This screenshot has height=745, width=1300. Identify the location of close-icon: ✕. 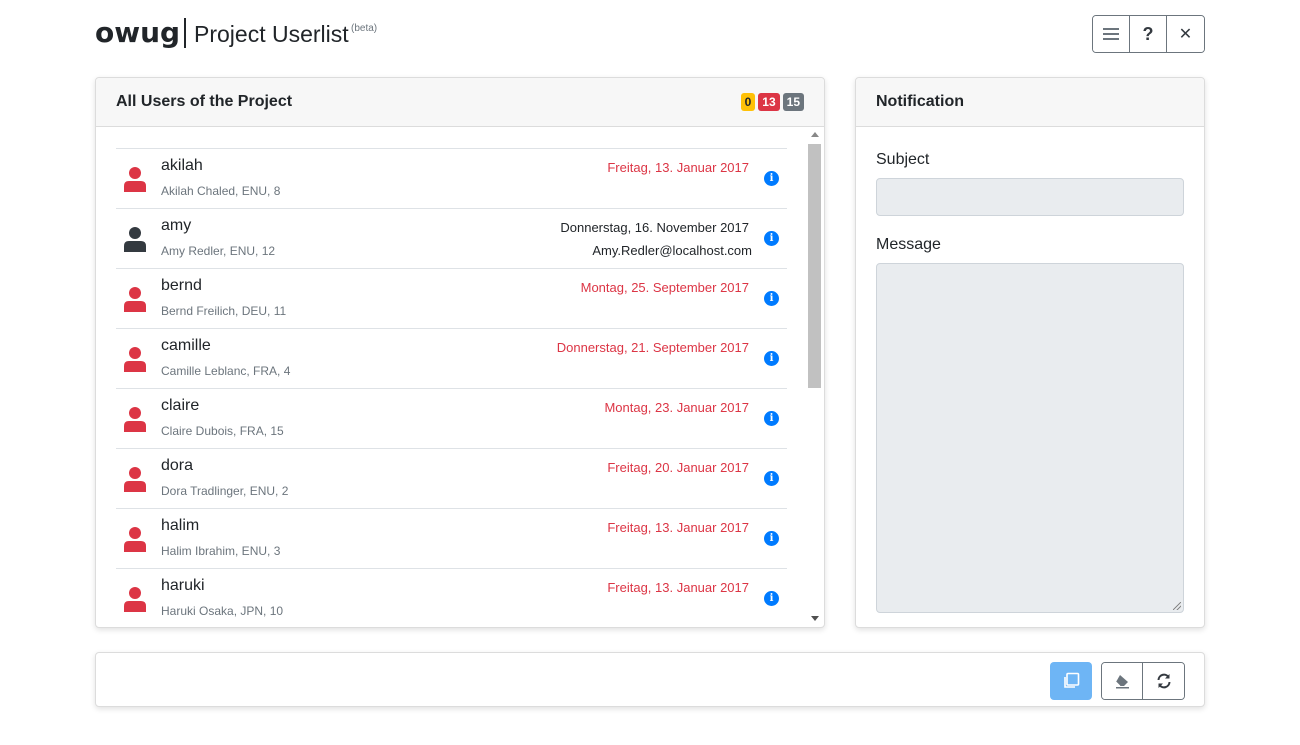
(1185, 34).